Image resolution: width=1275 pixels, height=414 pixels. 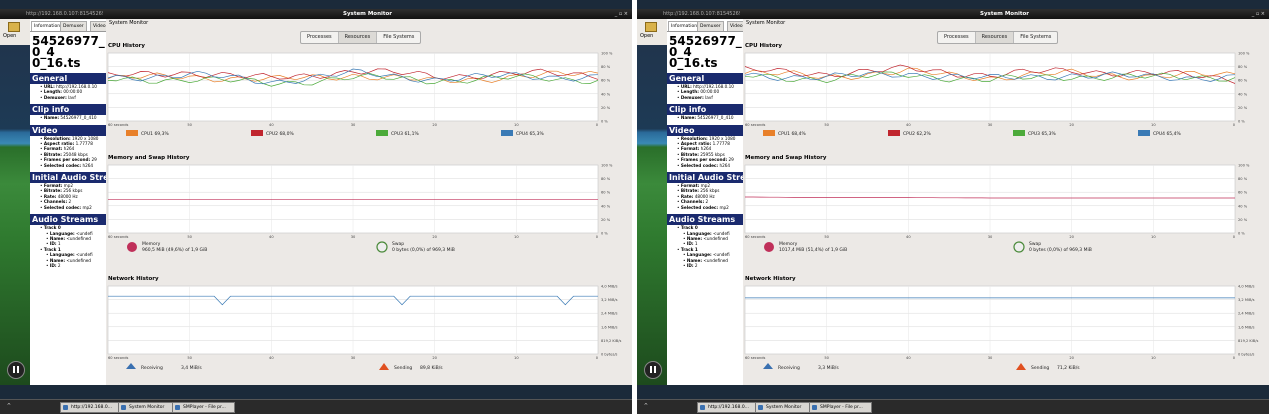 What do you see at coordinates (48, 86) in the screenshot?
I see `info-key: URL` at bounding box center [48, 86].